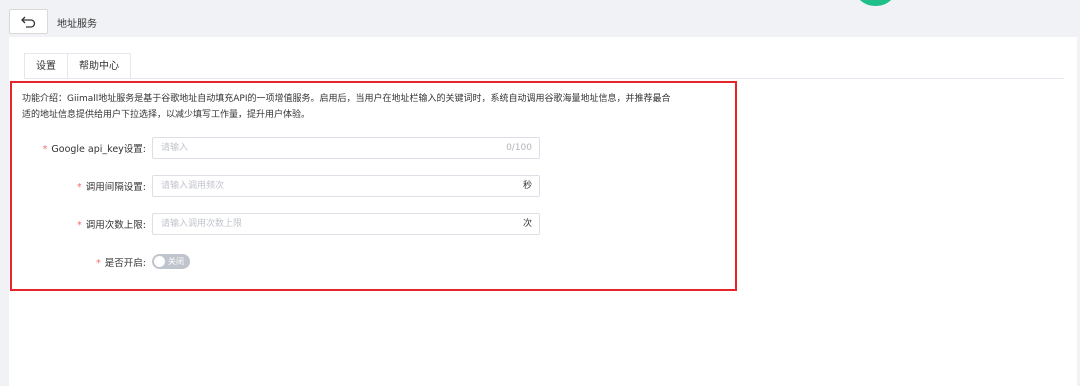 The height and width of the screenshot is (386, 1080). Describe the element at coordinates (166, 114) in the screenshot. I see `description-line-2: 适的地址信息提供给用户下拉选择，以减少填写工作量，提升用户体验。` at that location.